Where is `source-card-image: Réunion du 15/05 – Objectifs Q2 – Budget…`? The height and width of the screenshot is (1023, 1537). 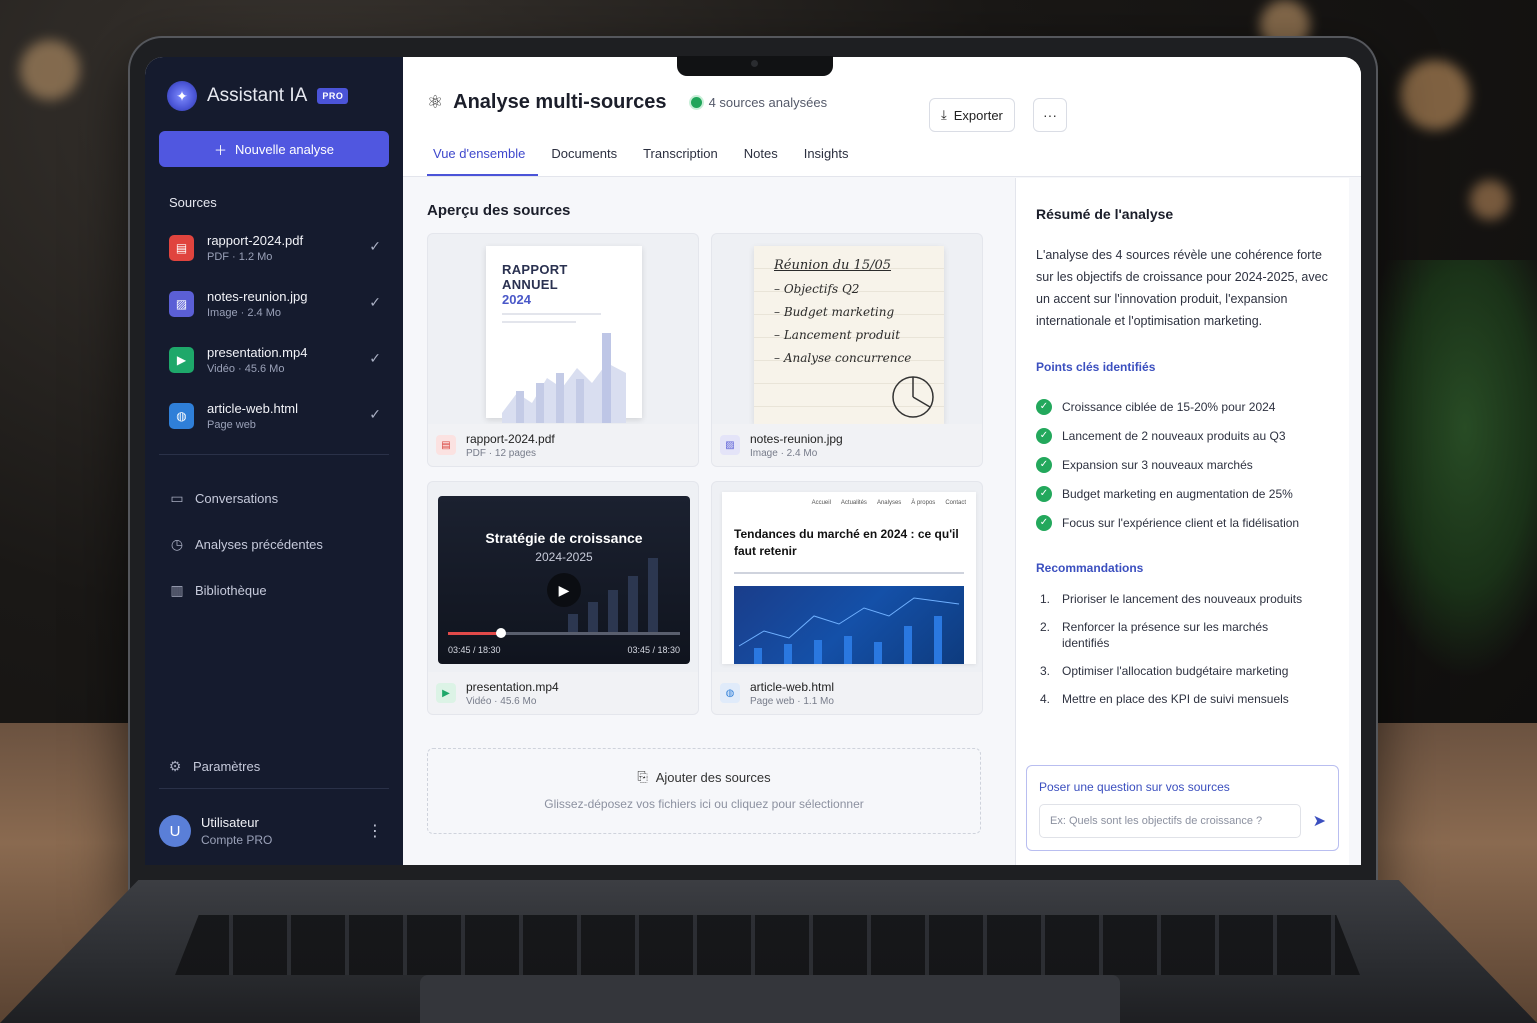
source-card-image: Réunion du 15/05 – Objectifs Q2 – Budget… is located at coordinates (847, 350).